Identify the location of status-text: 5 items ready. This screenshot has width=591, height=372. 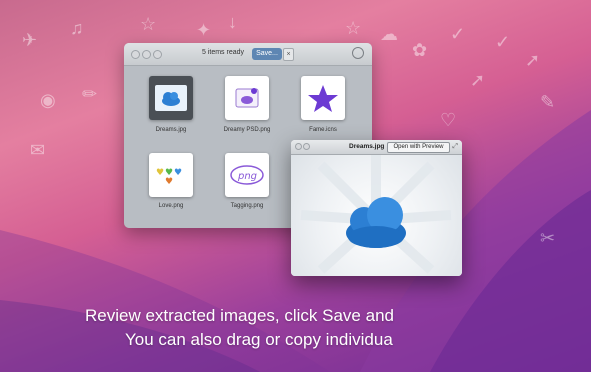
(223, 52).